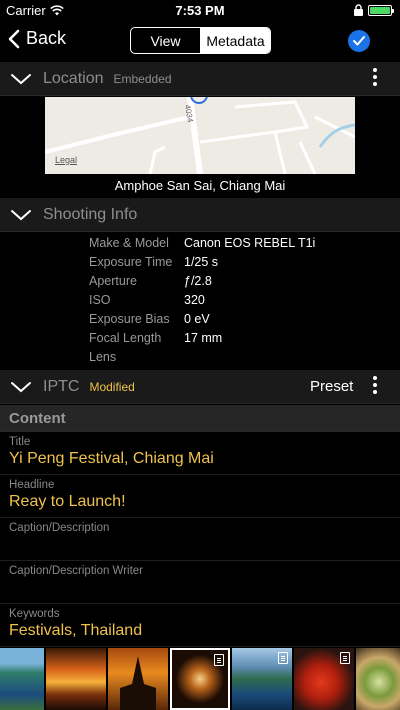 This screenshot has height=710, width=400. Describe the element at coordinates (125, 338) in the screenshot. I see `info-label: Focal Length` at that location.